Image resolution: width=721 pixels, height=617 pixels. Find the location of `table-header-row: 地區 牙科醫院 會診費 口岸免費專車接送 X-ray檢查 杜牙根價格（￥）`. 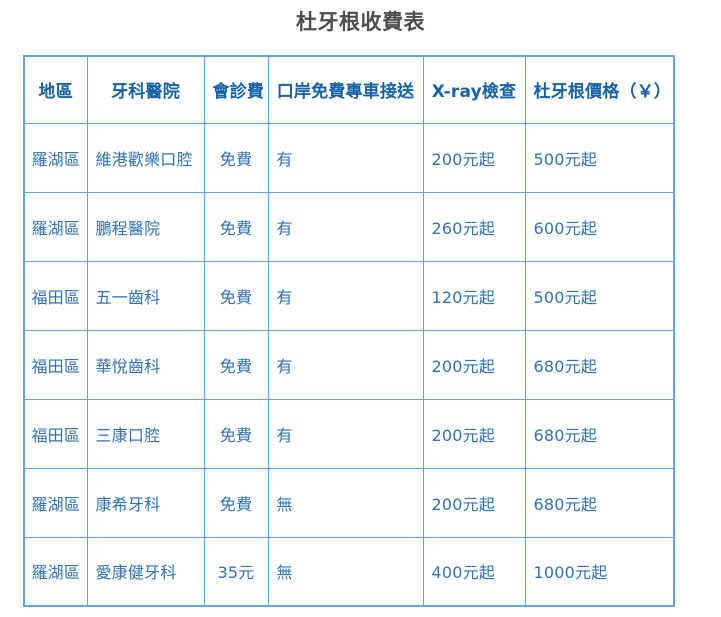

table-header-row: 地區 牙科醫院 會診費 口岸免費專車接送 X-ray檢查 杜牙根價格（￥） is located at coordinates (349, 89).